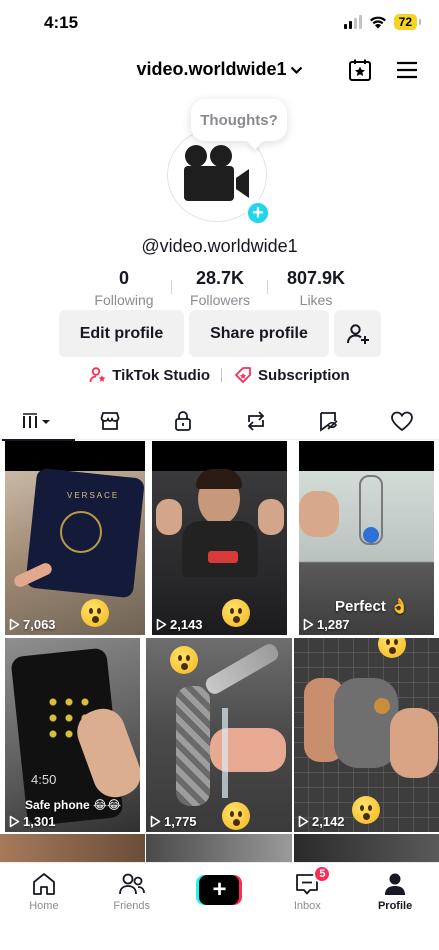  I want to click on video-thumbnail: 2,142, so click(366, 735).